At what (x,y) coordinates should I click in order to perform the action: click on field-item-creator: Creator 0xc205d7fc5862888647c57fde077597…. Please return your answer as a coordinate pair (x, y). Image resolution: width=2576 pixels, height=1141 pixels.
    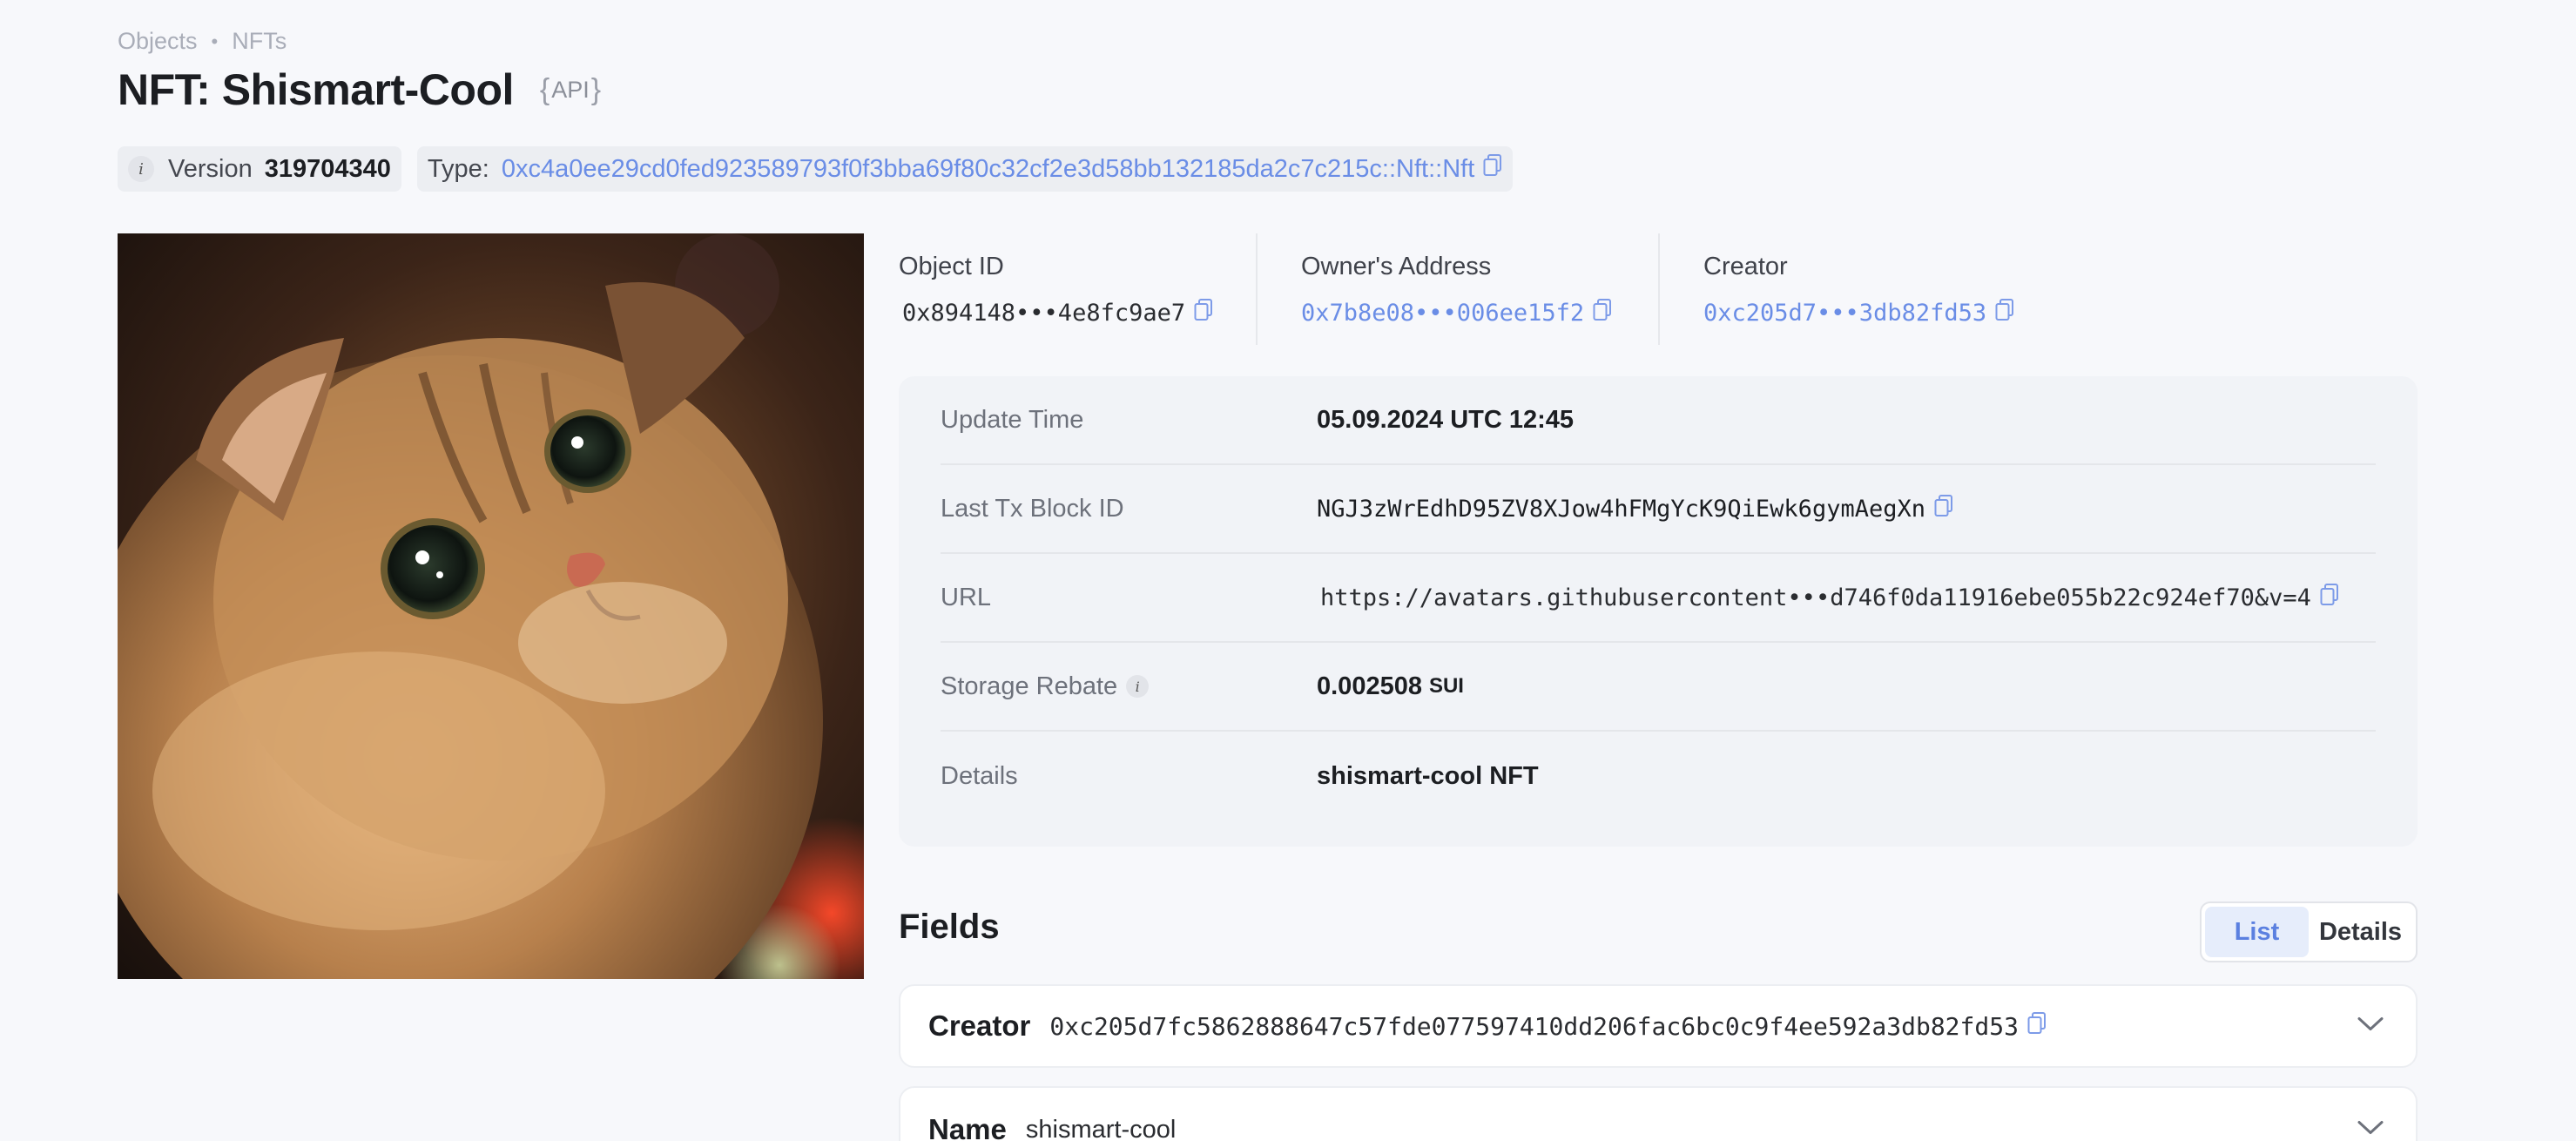
    Looking at the image, I should click on (1658, 1026).